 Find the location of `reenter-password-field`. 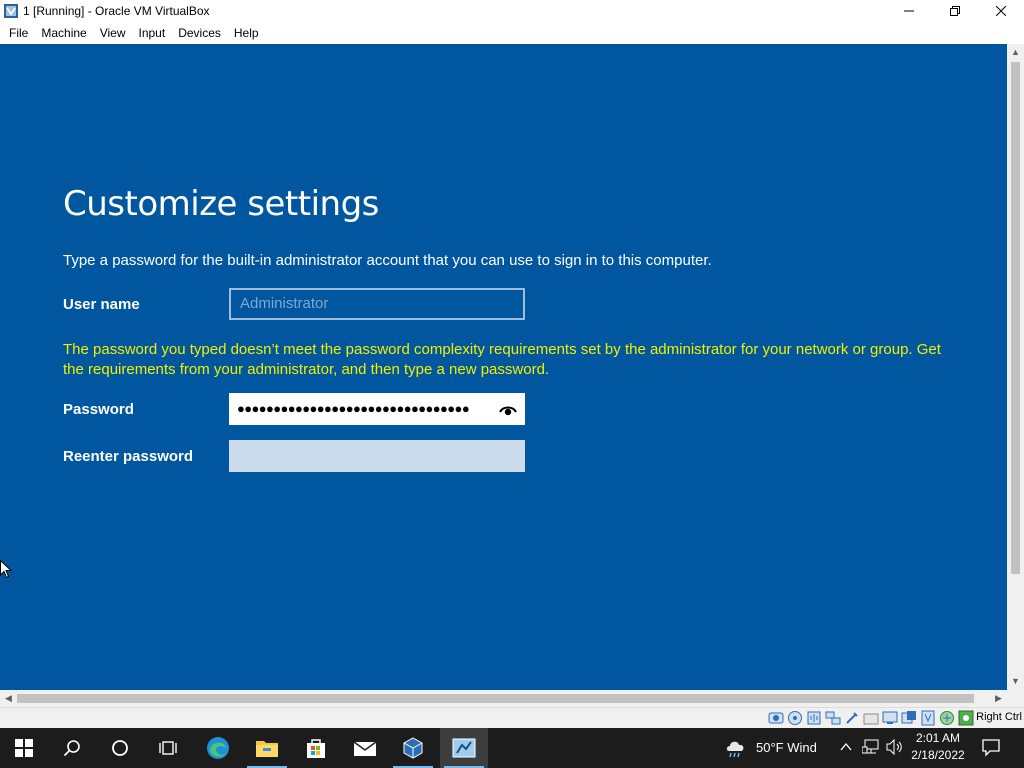

reenter-password-field is located at coordinates (377, 456).